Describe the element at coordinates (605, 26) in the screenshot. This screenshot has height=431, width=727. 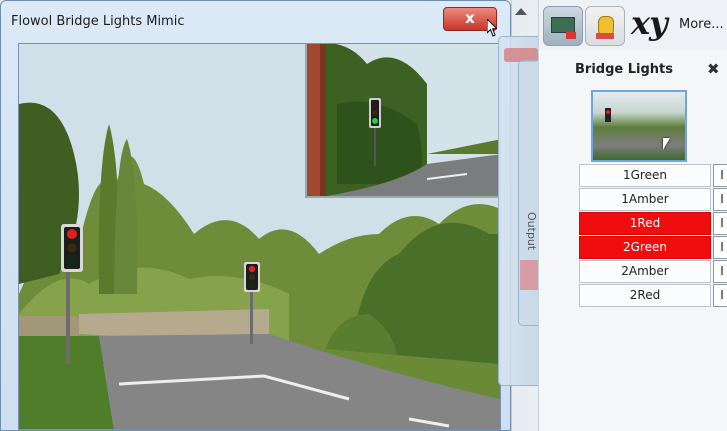
I see `robot-icon` at that location.